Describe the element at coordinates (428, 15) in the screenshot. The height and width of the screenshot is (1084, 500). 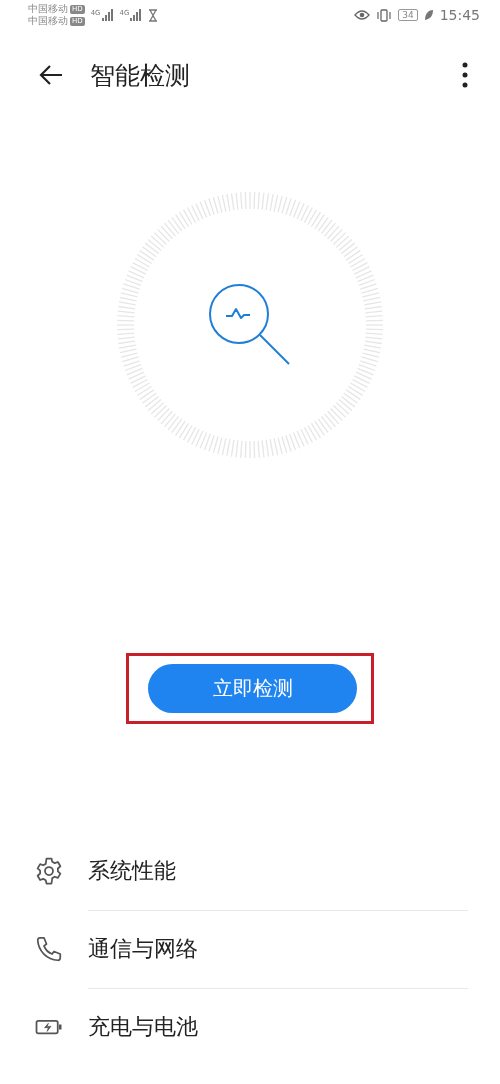
I see `leaf-icon` at that location.